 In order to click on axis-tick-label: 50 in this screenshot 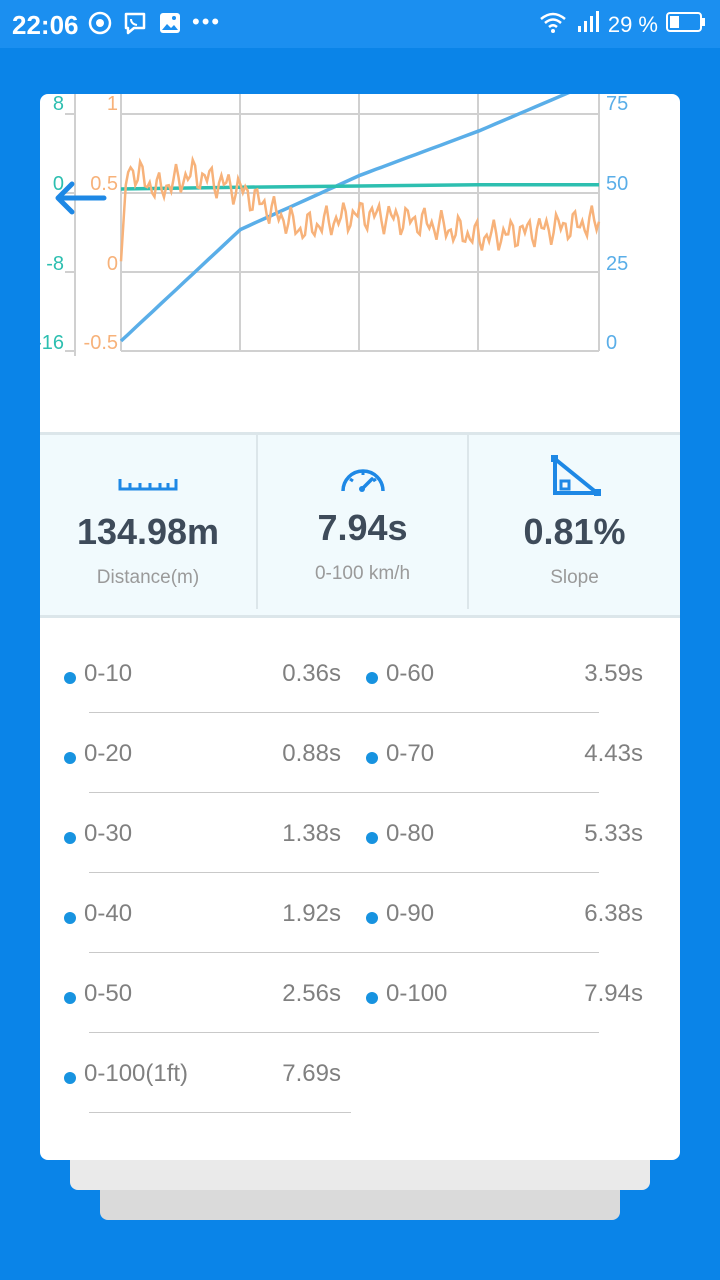, I will do `click(617, 184)`.